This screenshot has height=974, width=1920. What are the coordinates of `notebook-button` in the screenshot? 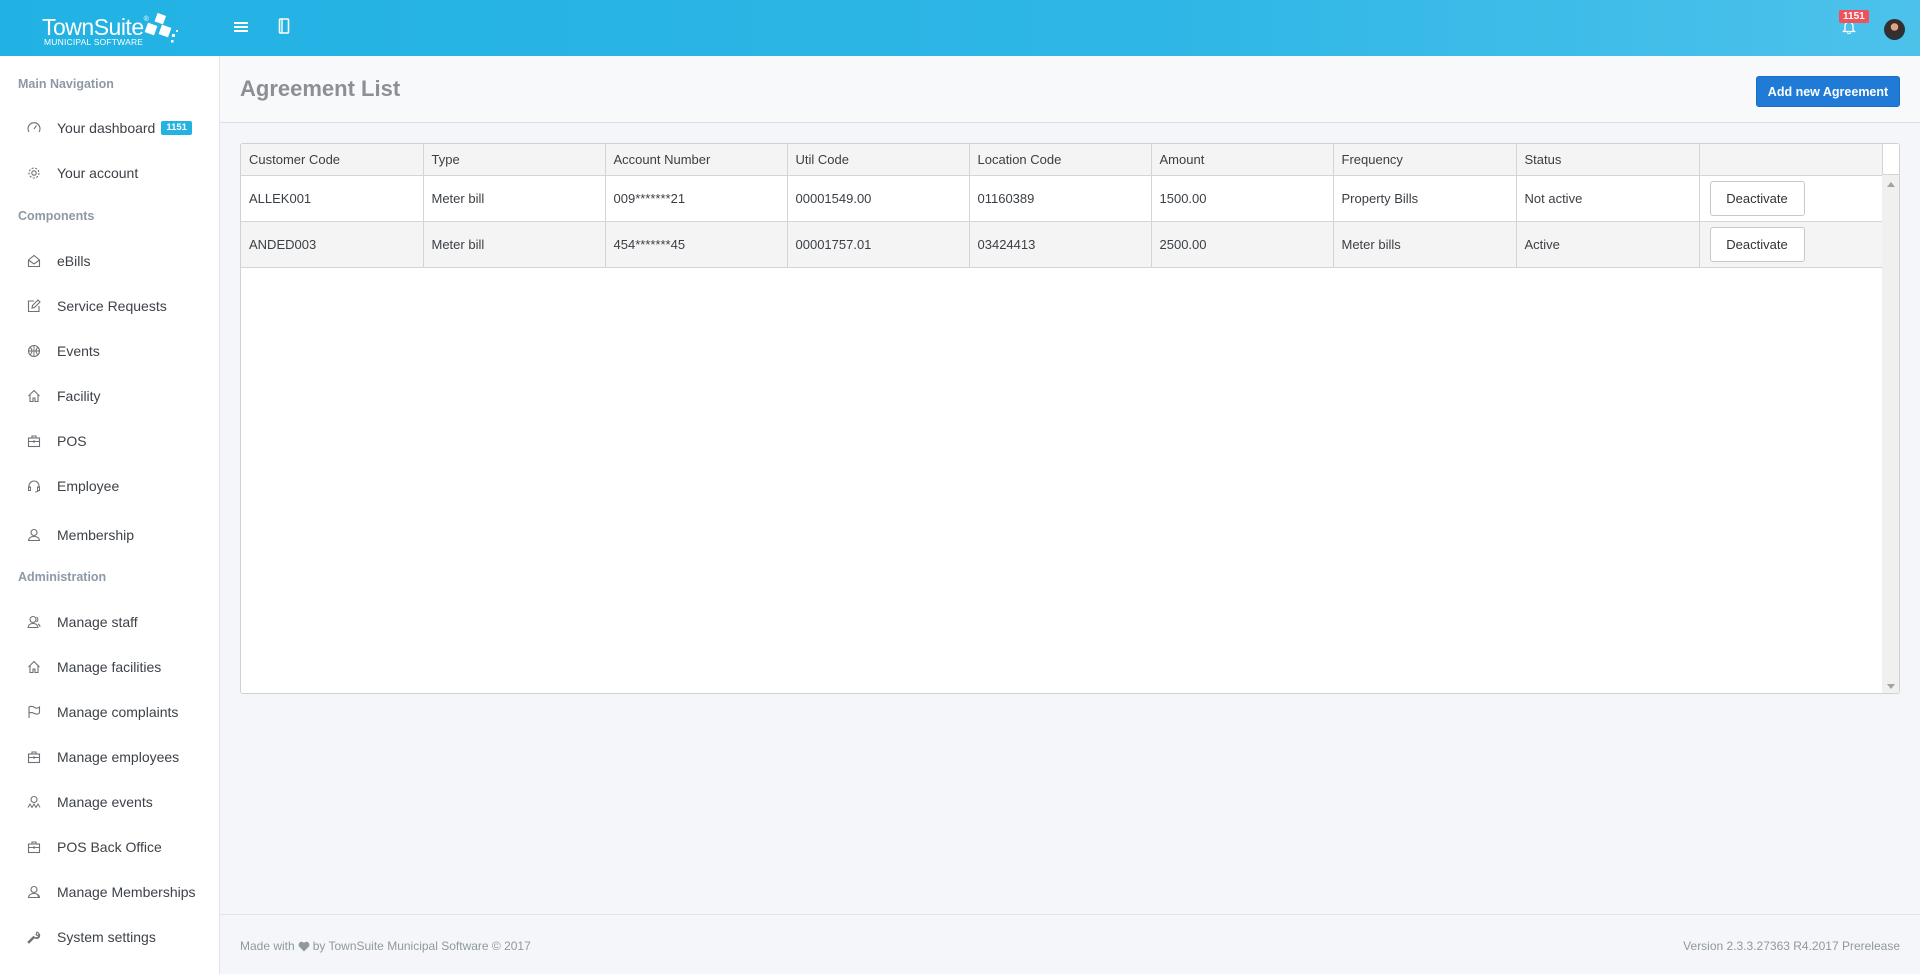 It's located at (284, 26).